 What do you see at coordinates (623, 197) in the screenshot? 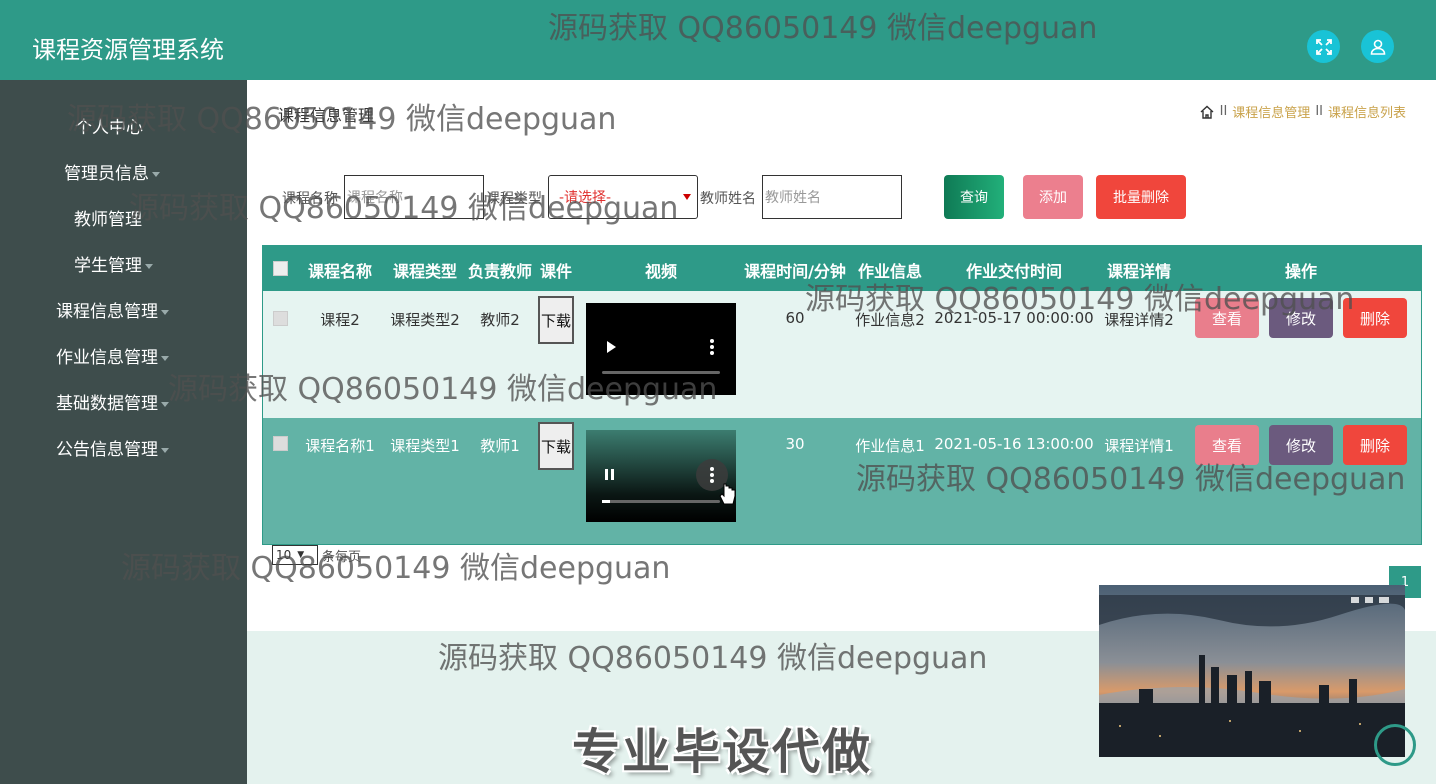
I see `course-type-select: -请选择-` at bounding box center [623, 197].